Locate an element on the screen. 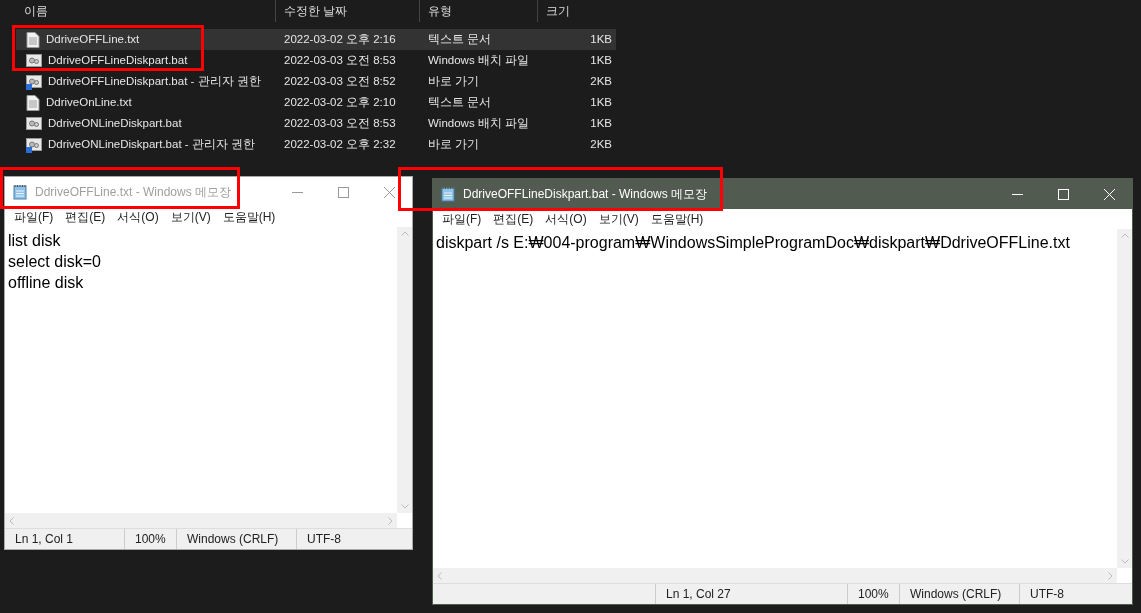 The height and width of the screenshot is (613, 1141). file-row: DdriveOFFLine.txt 2022-03-02 오후 2:16 텍스트 문서 1KB is located at coordinates (316, 39).